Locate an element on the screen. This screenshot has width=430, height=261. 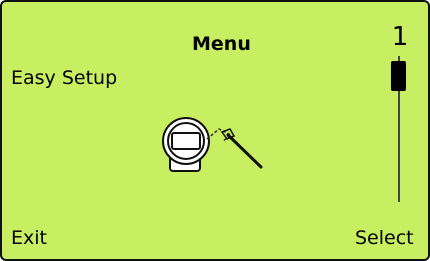
scroll-position-number: 1 is located at coordinates (400, 37).